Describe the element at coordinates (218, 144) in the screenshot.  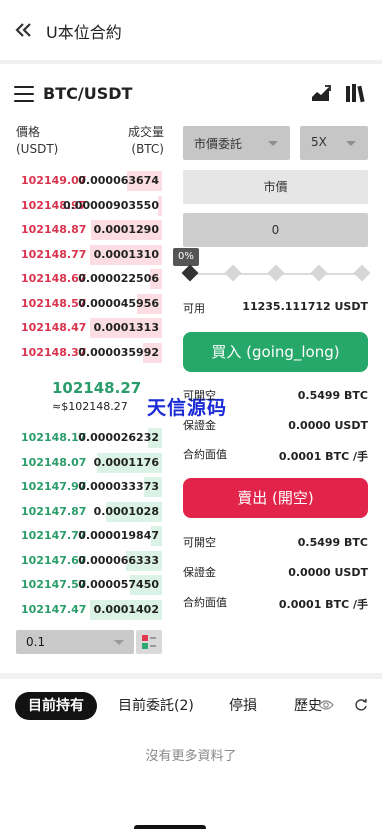
I see `order-type-value: 市價委託` at that location.